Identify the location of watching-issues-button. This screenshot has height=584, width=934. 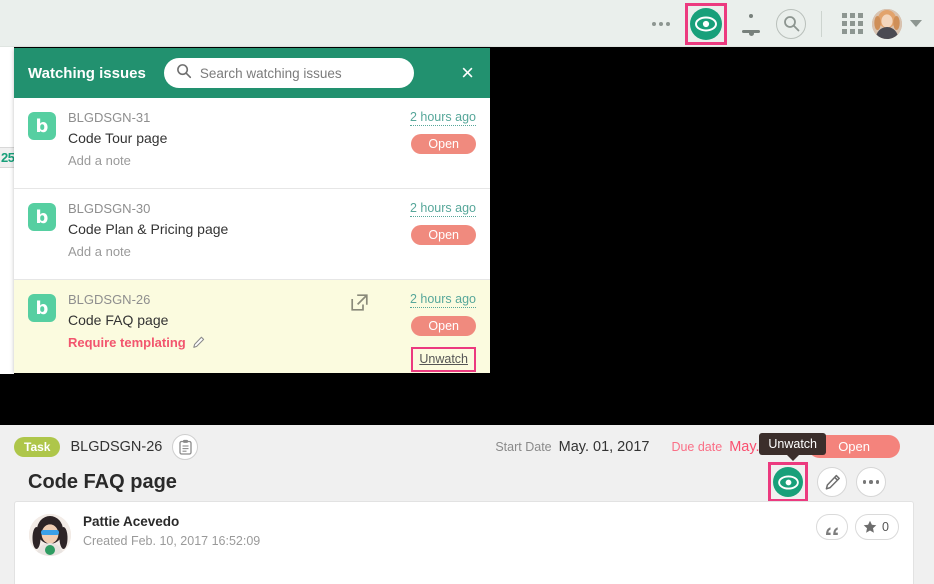
(706, 23).